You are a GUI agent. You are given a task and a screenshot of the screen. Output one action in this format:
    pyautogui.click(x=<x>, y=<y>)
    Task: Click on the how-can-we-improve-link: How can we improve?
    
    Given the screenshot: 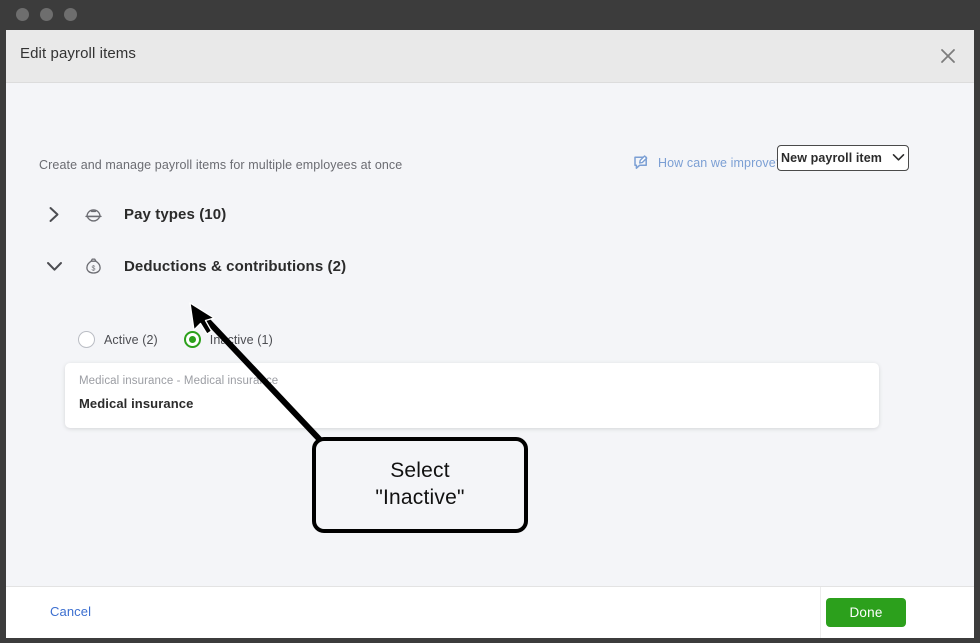 What is the action you would take?
    pyautogui.click(x=708, y=162)
    